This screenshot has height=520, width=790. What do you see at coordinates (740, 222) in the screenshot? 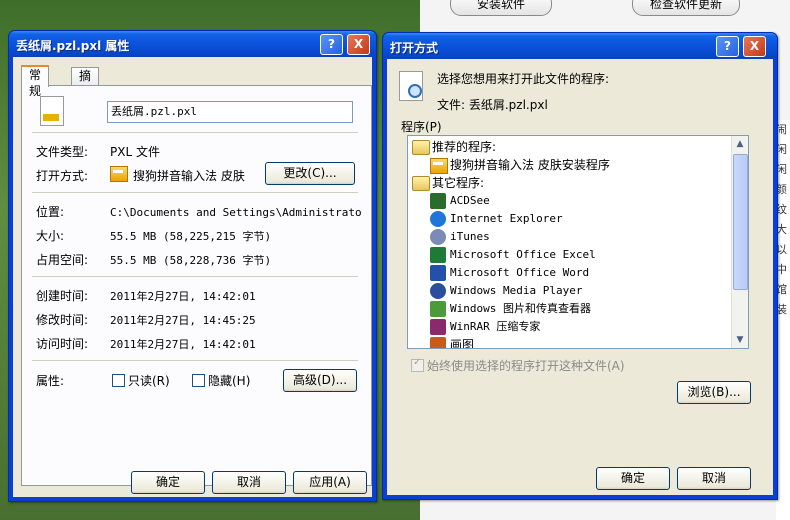
I see `scroll-thumb` at bounding box center [740, 222].